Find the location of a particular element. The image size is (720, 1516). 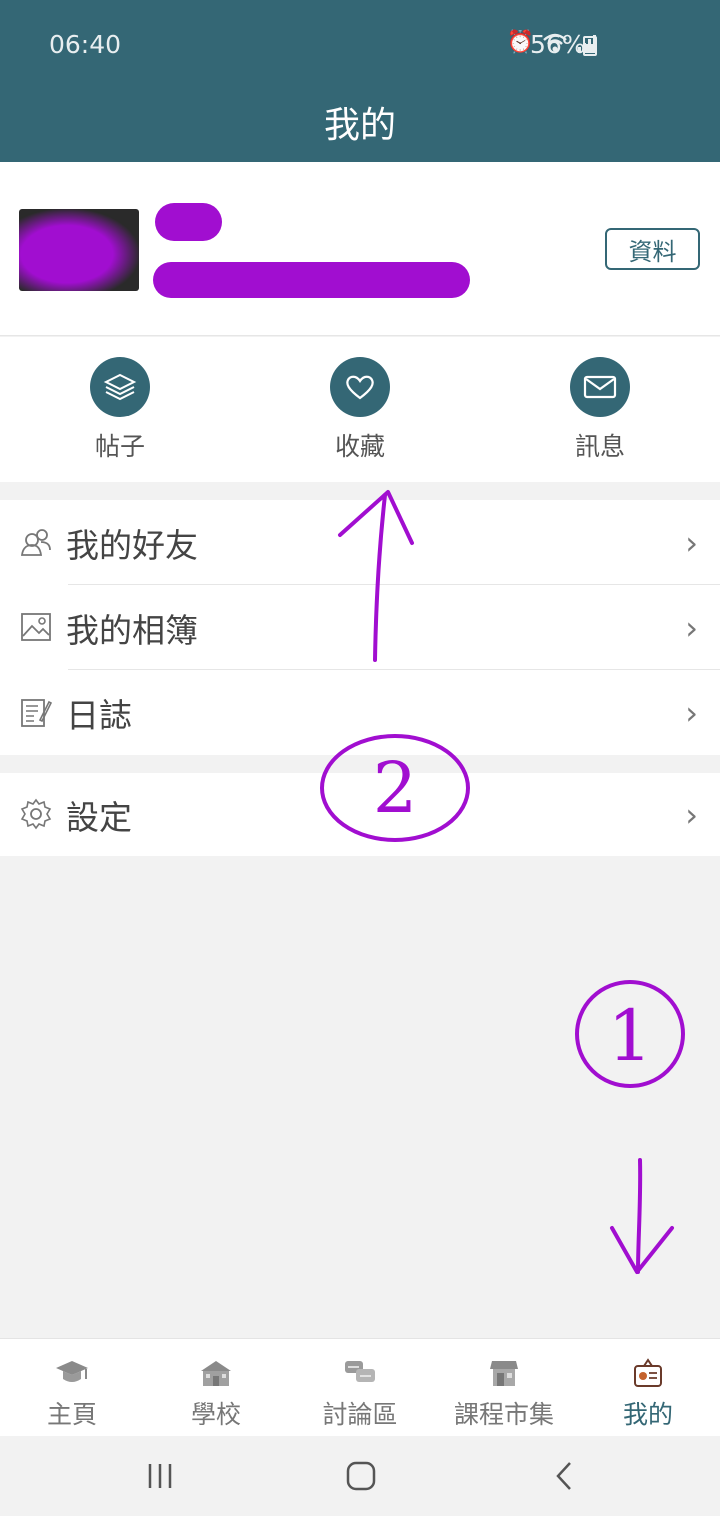

shortcut-messages: 訊息 is located at coordinates (600, 410).